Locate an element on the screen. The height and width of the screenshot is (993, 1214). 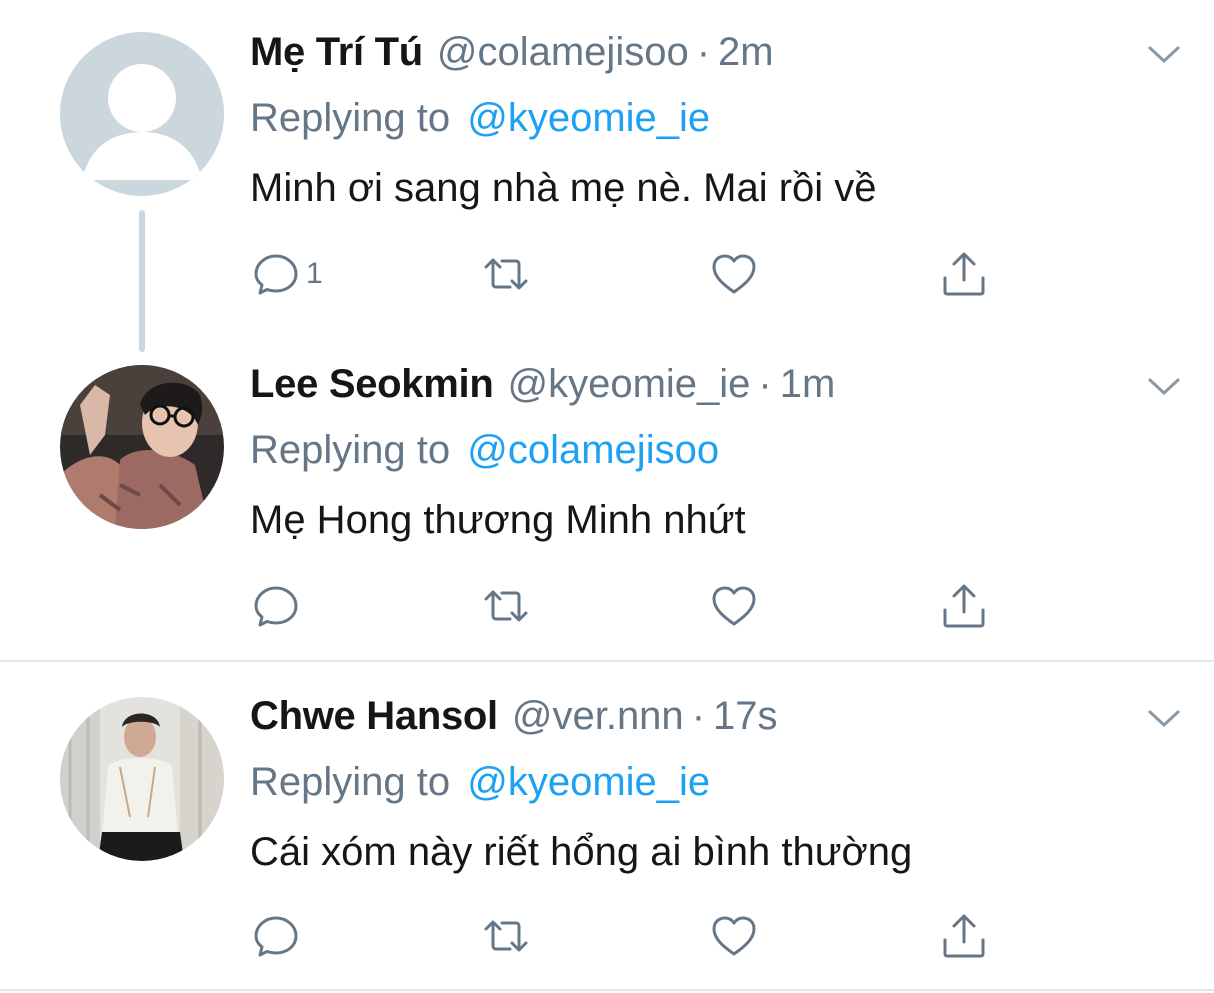
timestamp: 1m is located at coordinates (808, 384).